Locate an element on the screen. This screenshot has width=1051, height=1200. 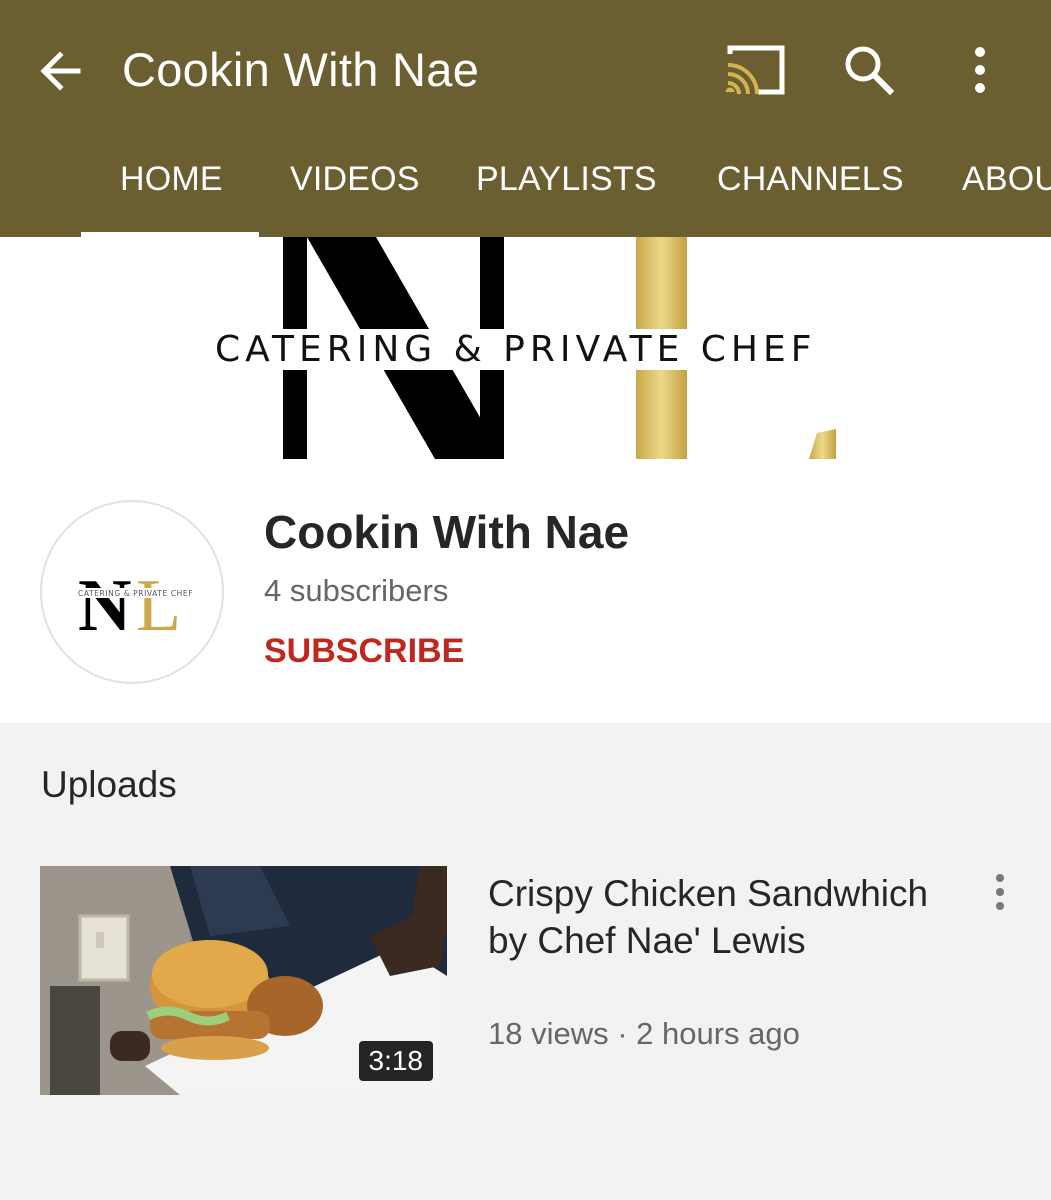
tab-home: HOME is located at coordinates (171, 179).